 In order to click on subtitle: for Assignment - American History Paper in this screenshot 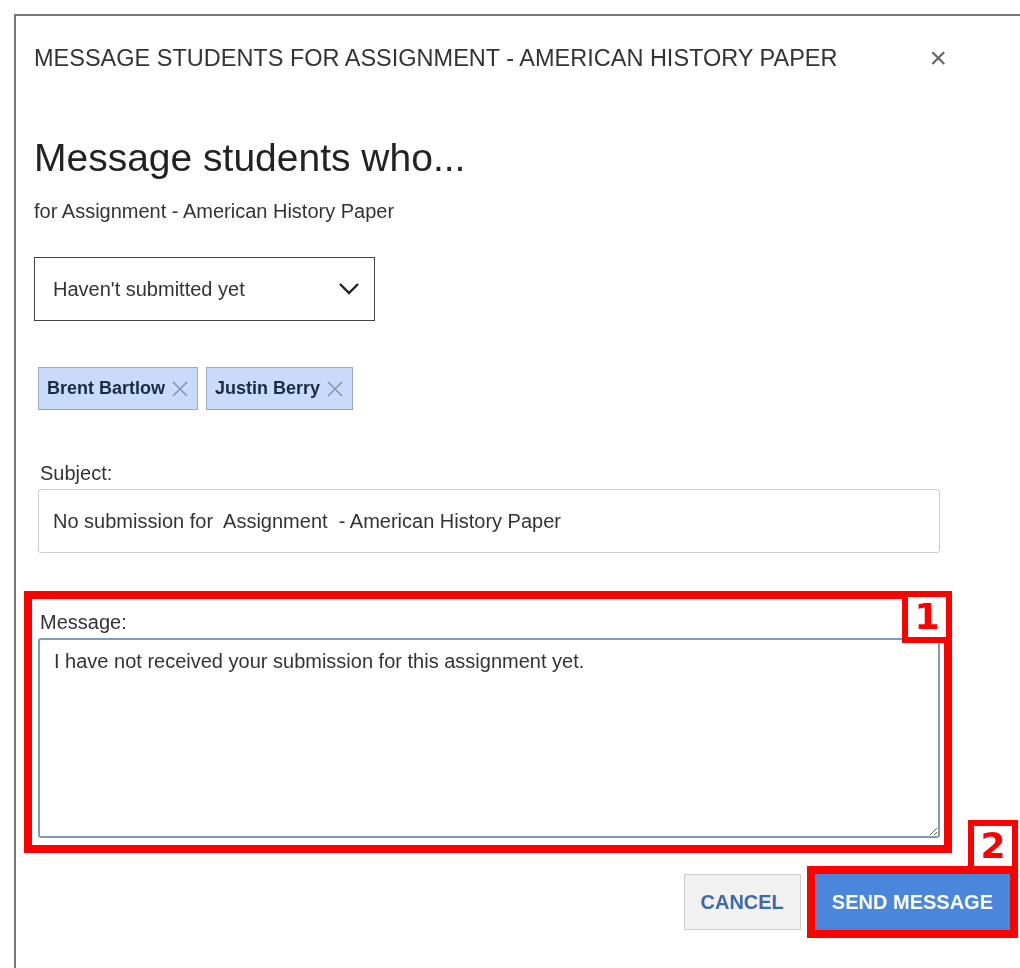, I will do `click(215, 211)`.